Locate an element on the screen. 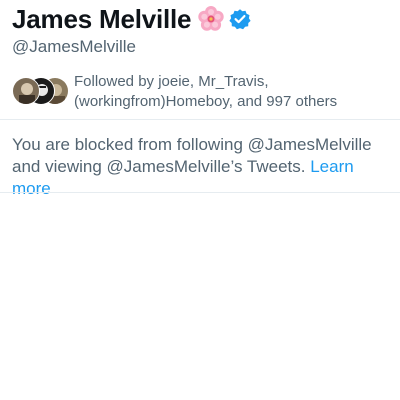 Image resolution: width=400 pixels, height=400 pixels. avatar is located at coordinates (26, 91).